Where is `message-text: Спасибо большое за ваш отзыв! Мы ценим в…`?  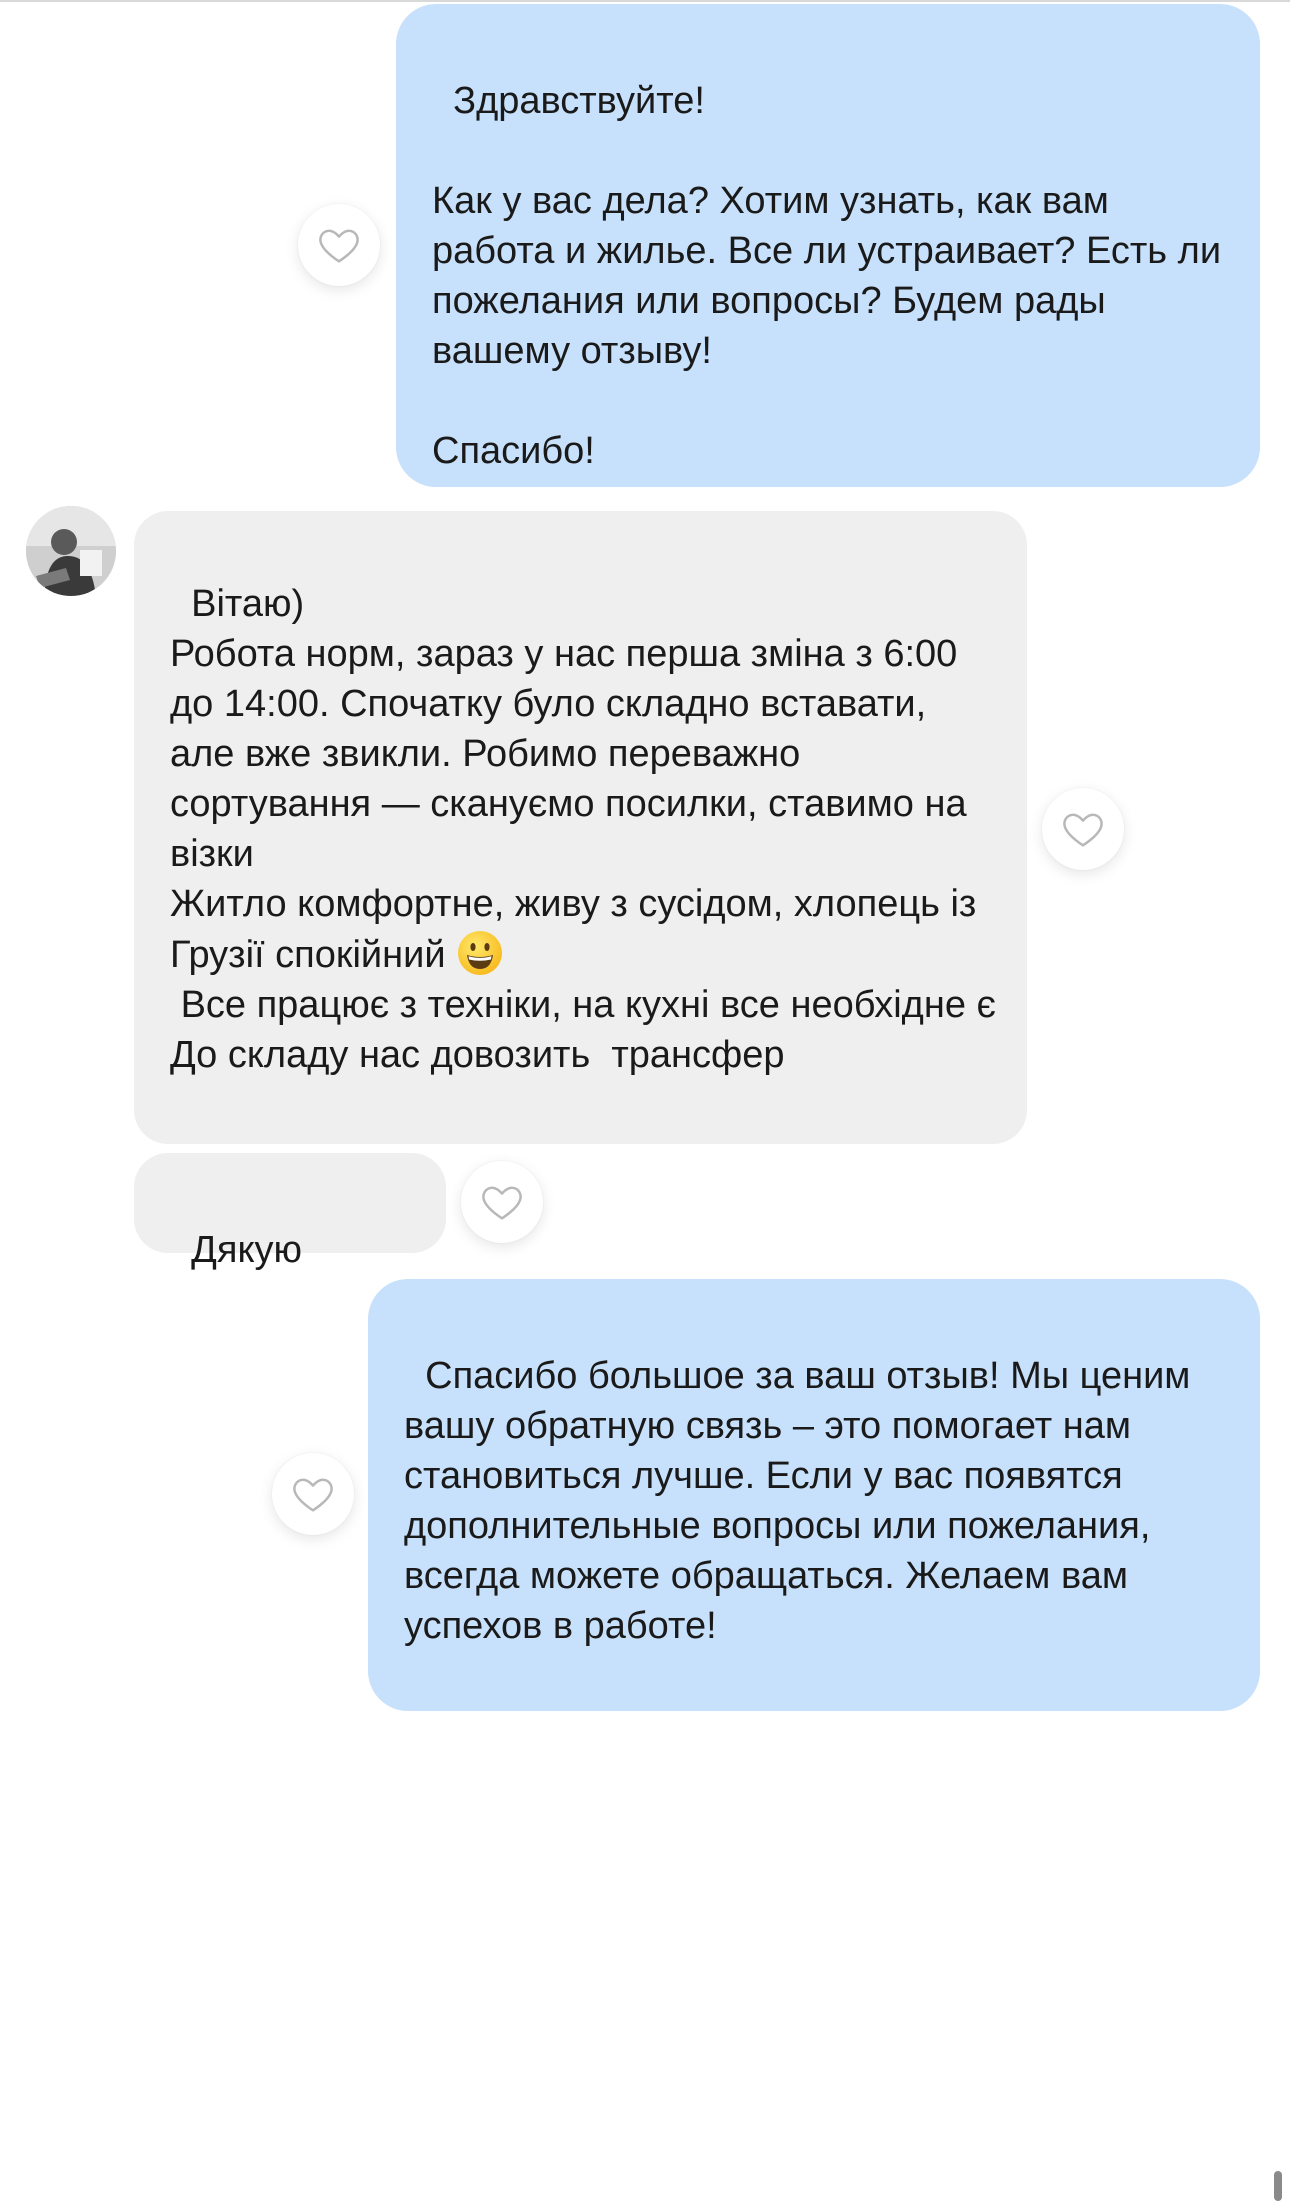
message-text: Спасибо большое за ваш отзыв! Мы ценим в… is located at coordinates (802, 1501).